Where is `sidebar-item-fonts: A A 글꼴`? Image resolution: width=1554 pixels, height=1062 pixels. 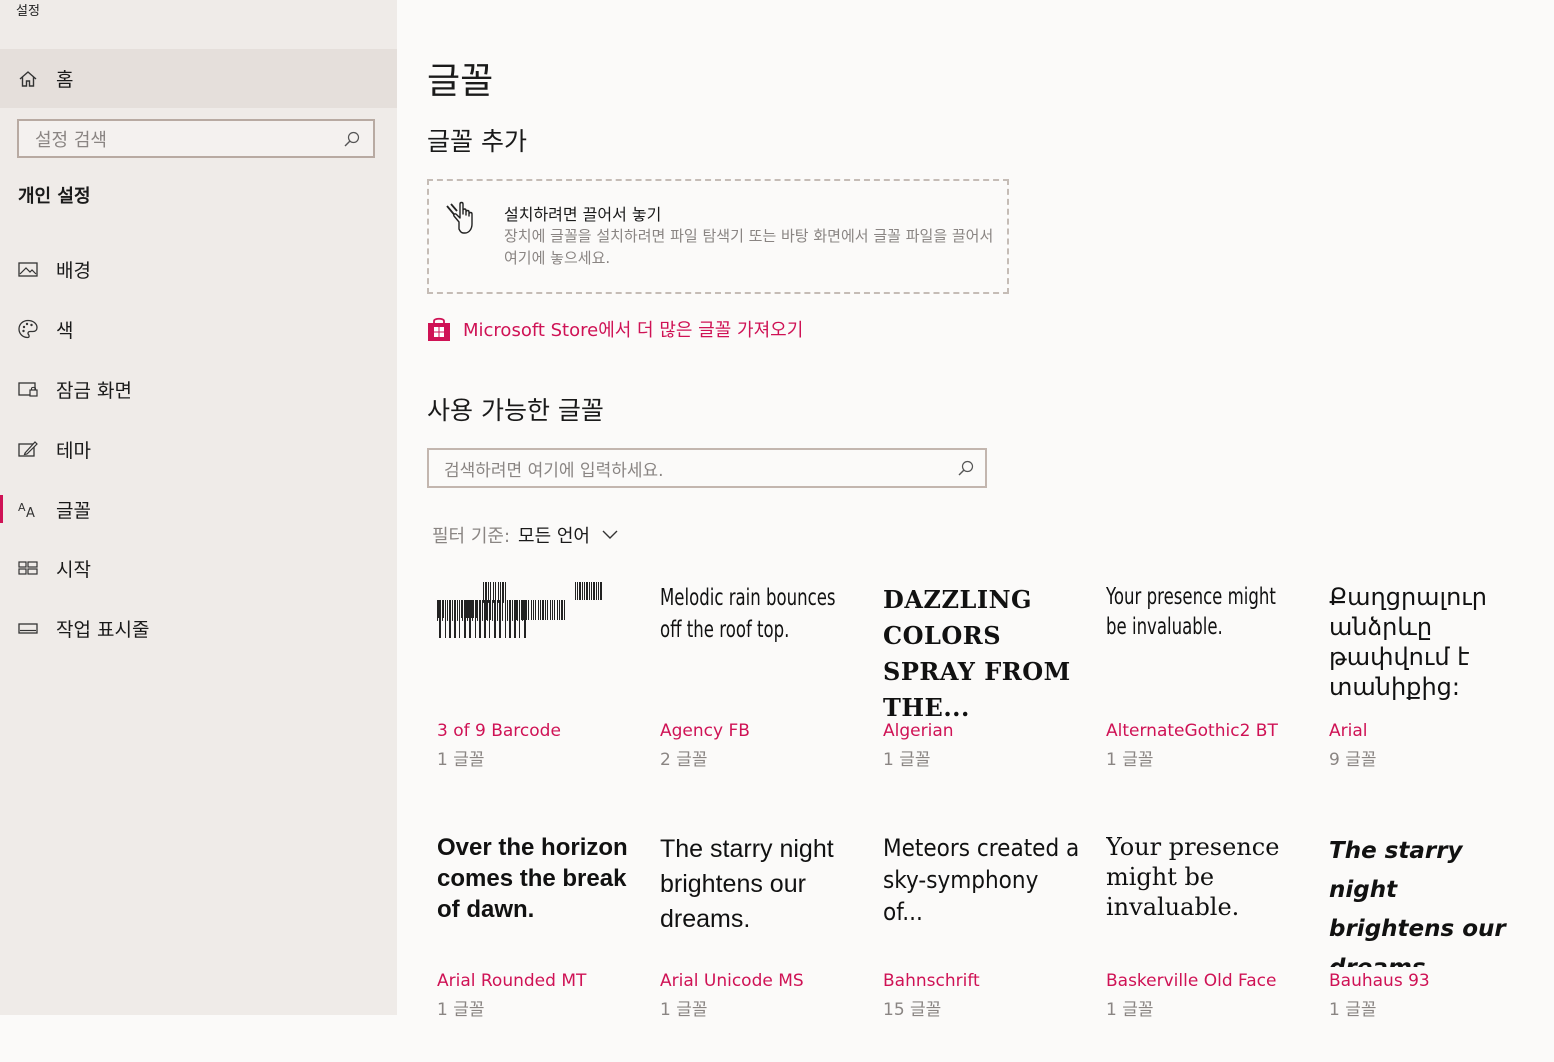 sidebar-item-fonts: A A 글꼴 is located at coordinates (198, 509).